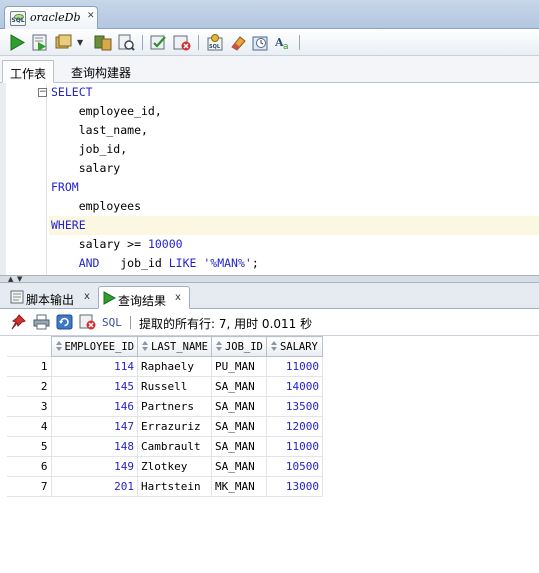  What do you see at coordinates (94, 426) in the screenshot?
I see `cell-employee-id: 147` at bounding box center [94, 426].